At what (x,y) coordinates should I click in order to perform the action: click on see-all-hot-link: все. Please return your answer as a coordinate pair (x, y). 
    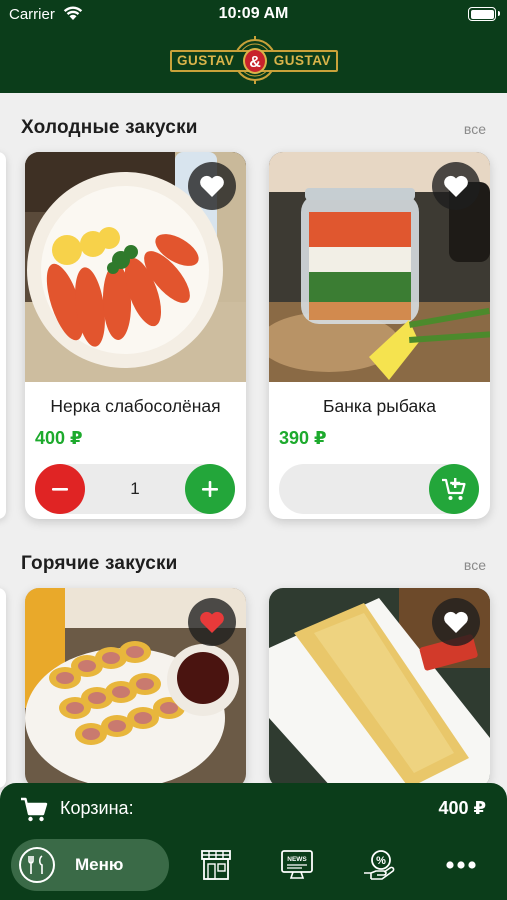
    Looking at the image, I should click on (475, 565).